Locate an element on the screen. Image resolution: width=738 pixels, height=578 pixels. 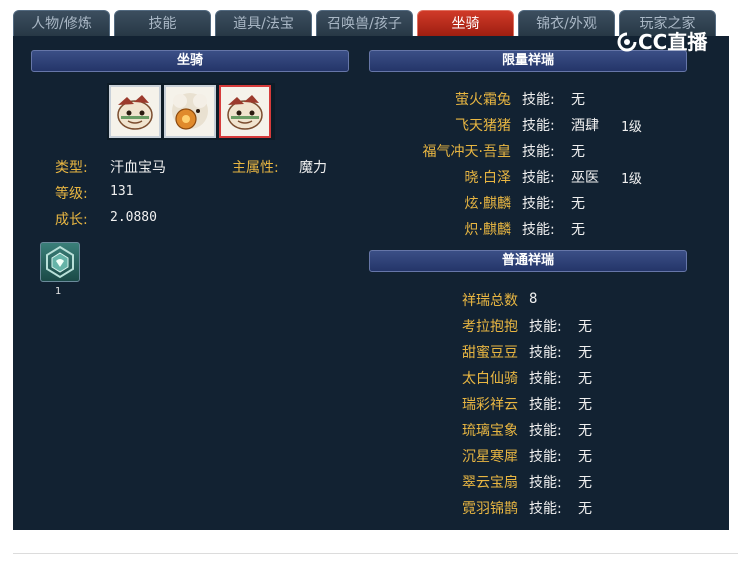
mount-item-icon is located at coordinates (60, 262).